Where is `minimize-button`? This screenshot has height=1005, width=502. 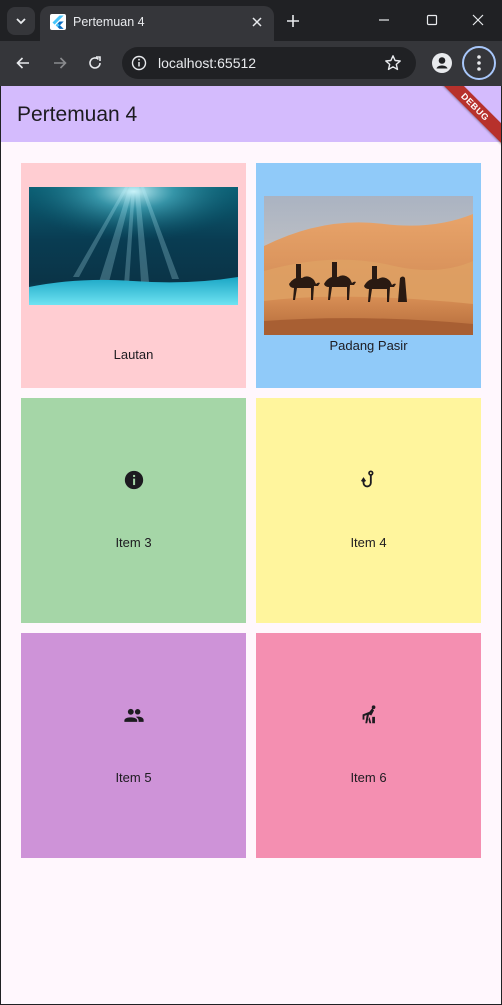
minimize-button is located at coordinates (384, 20).